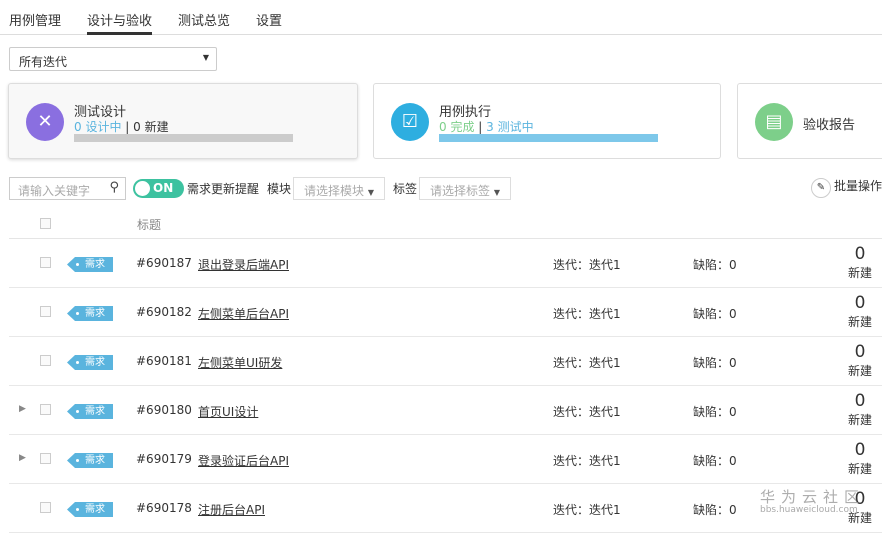 The image size is (882, 533). I want to click on tab-settings: 设置, so click(269, 17).